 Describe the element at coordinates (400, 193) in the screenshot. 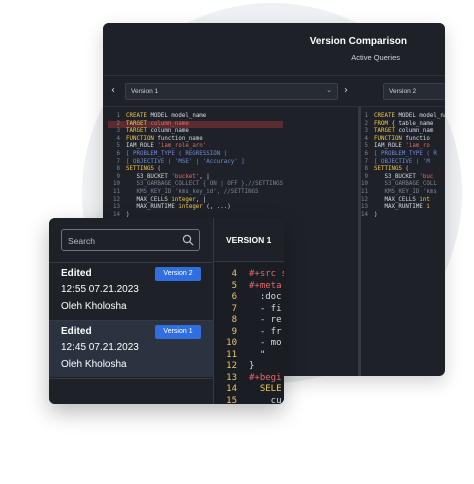

I see `code-line: 11 KMS_KEY_ID 'kms` at that location.